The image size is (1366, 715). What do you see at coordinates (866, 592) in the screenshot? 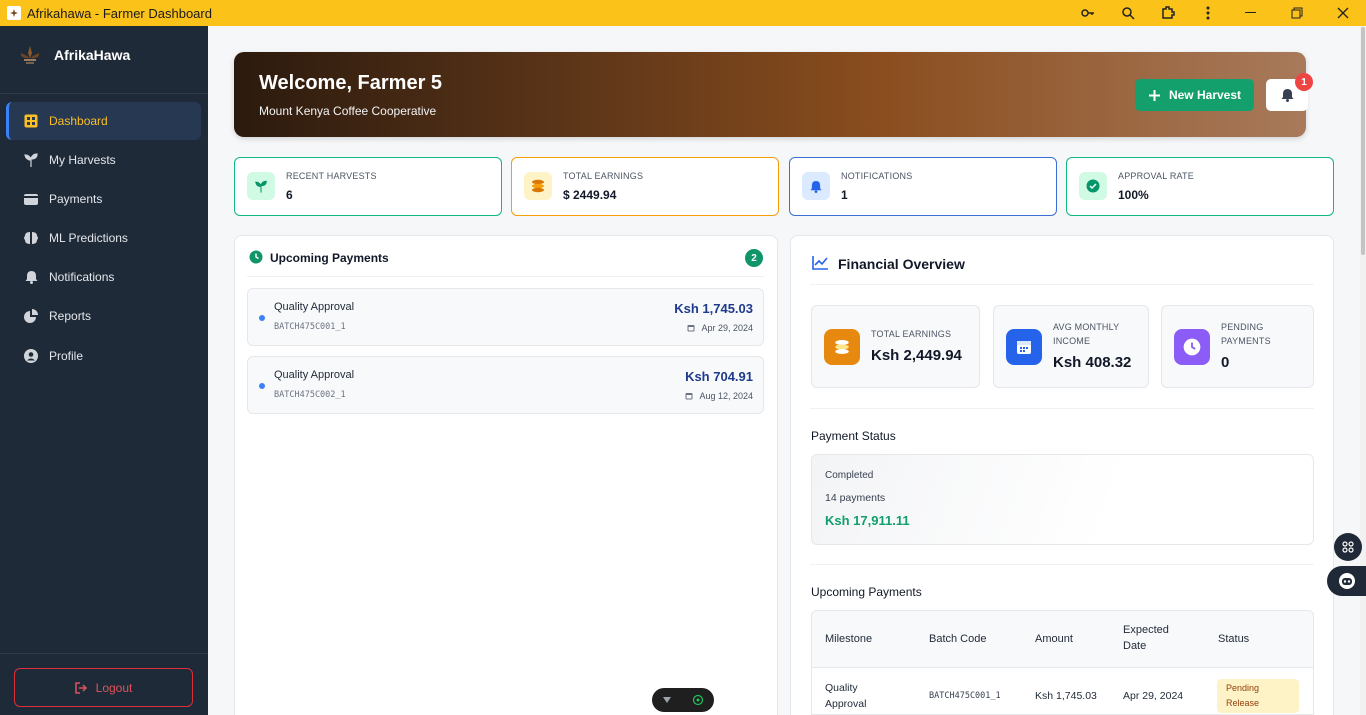
I see `upcoming-table-title: Upcoming Payments` at bounding box center [866, 592].